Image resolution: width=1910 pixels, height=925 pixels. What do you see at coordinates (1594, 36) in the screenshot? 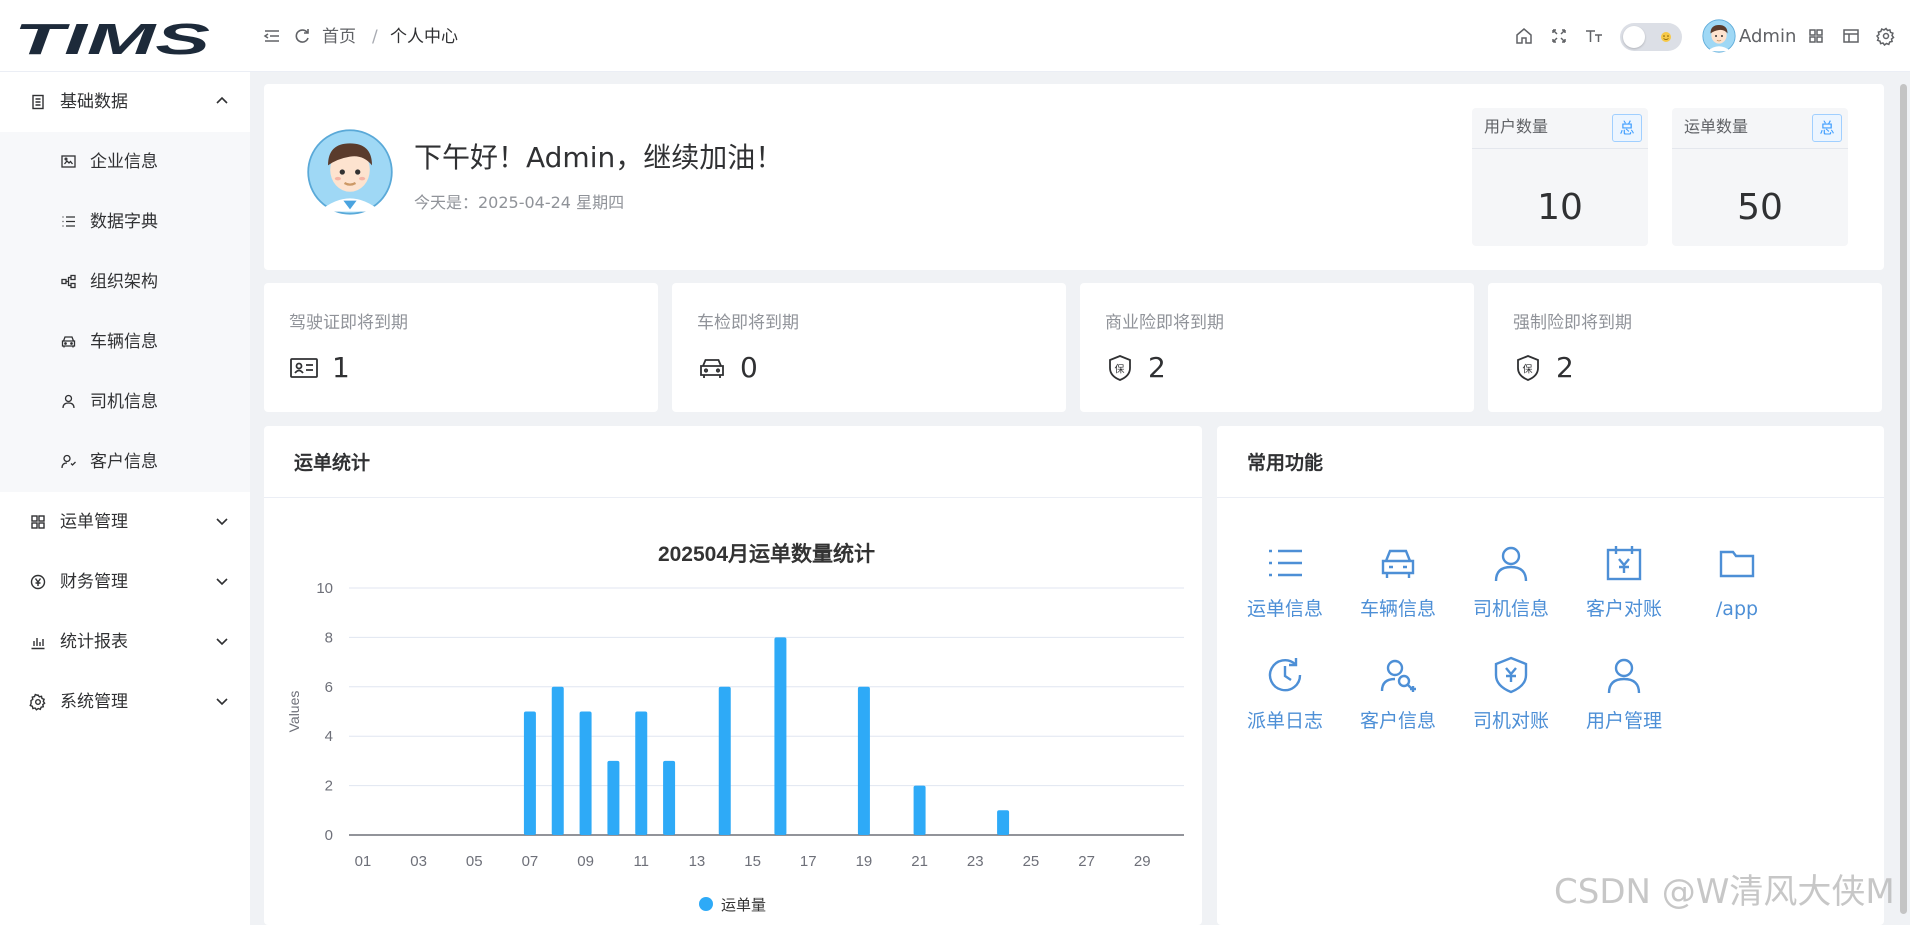
I see `font-size-icon` at bounding box center [1594, 36].